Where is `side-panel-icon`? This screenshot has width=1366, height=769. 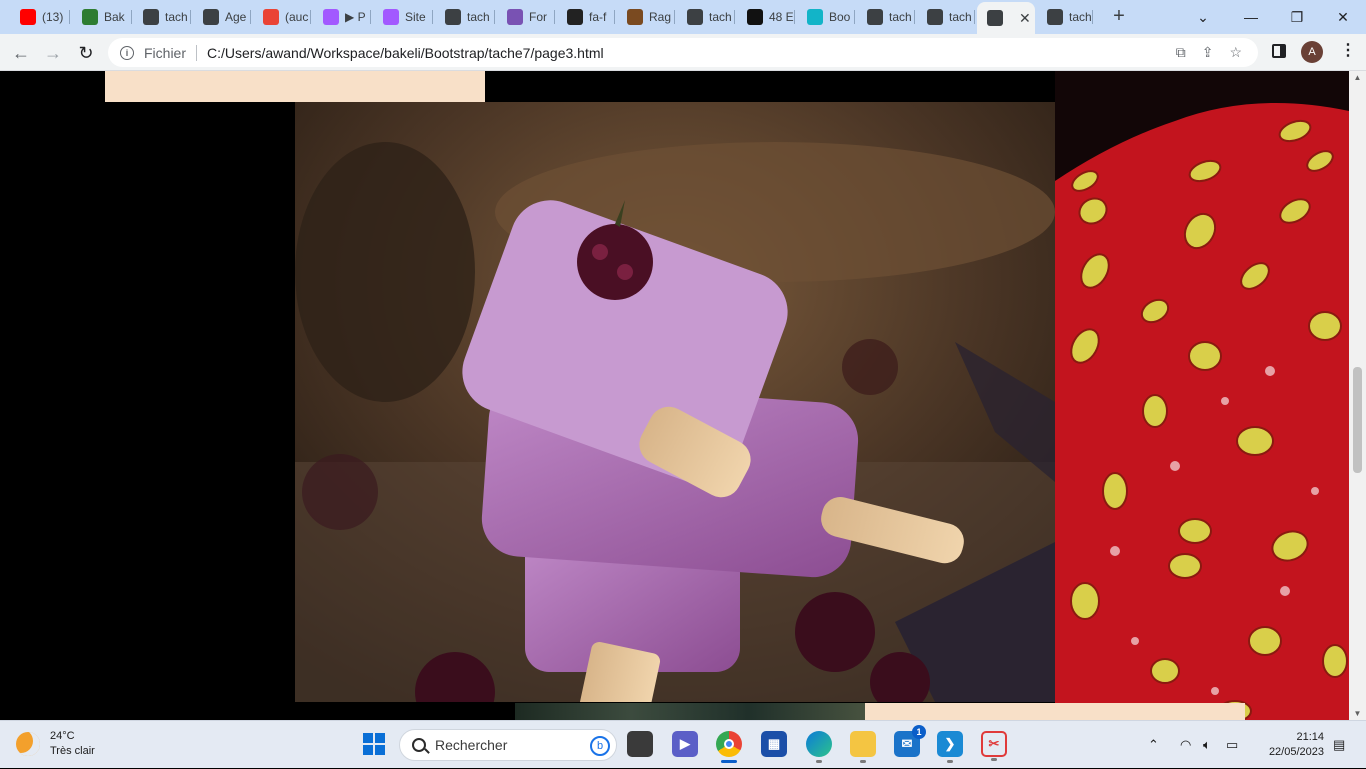
side-panel-icon is located at coordinates (1279, 51).